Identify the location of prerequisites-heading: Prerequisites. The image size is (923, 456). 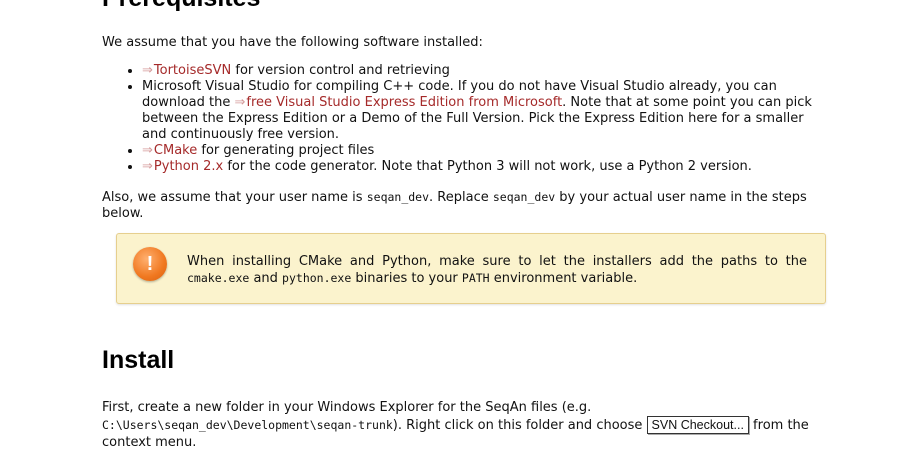
(181, 6).